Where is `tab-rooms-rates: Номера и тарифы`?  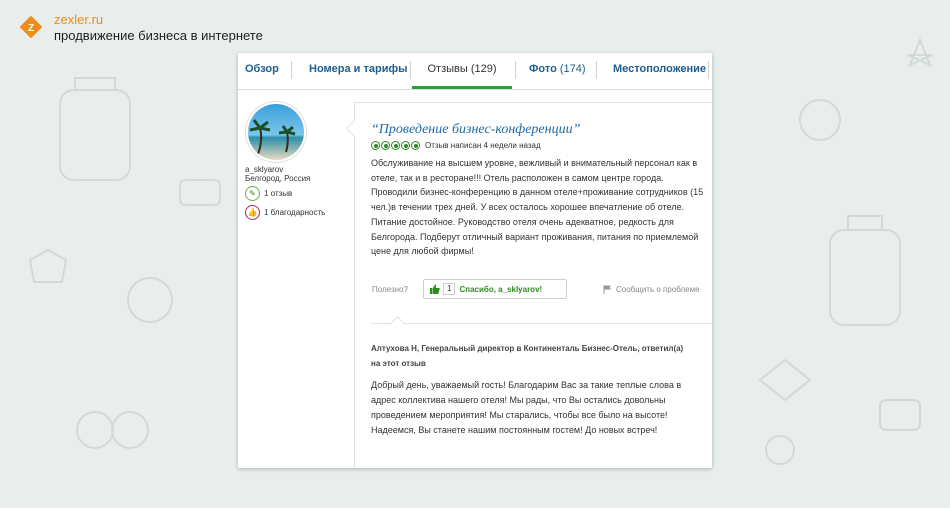 tab-rooms-rates: Номера и тарифы is located at coordinates (358, 71).